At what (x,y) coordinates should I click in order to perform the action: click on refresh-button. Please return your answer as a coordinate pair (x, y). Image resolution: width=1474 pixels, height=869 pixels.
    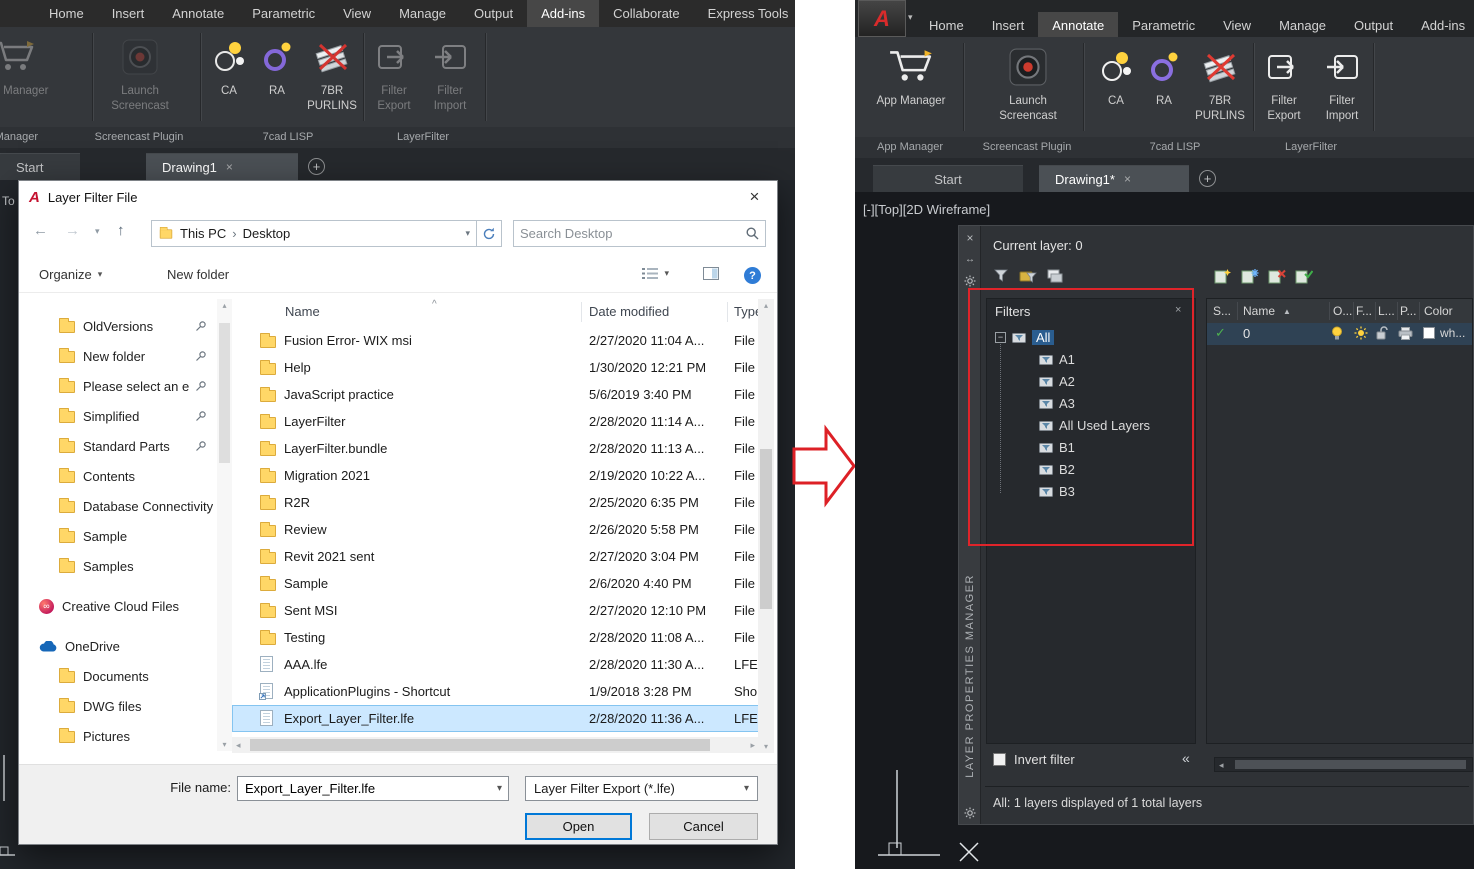
    Looking at the image, I should click on (489, 233).